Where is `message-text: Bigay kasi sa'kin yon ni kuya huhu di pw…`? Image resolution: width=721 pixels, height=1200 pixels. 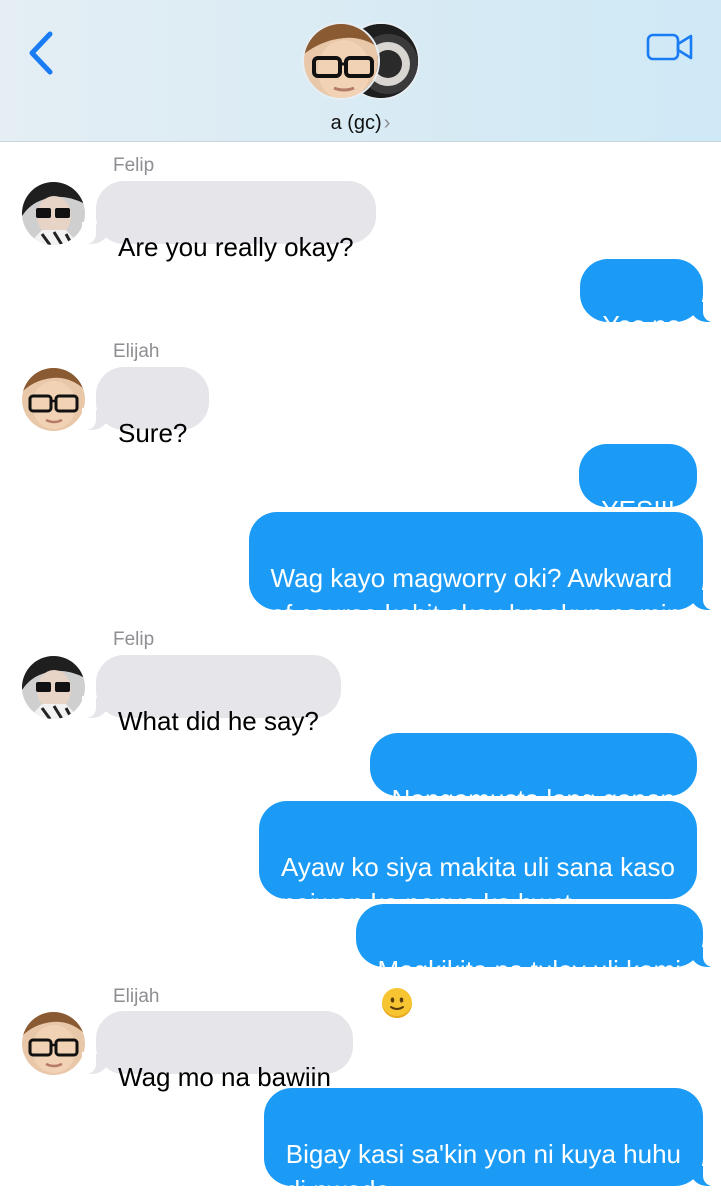 message-text: Bigay kasi sa'kin yon ni kuya huhu di pw… is located at coordinates (483, 1169).